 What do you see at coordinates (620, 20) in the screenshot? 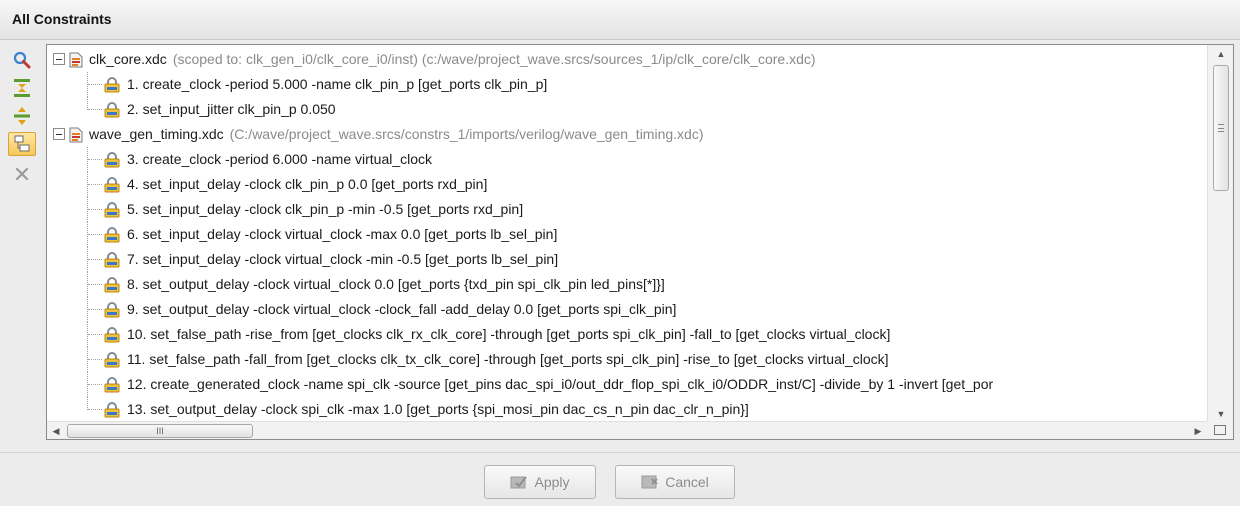
I see `panel-header: All Constraints` at bounding box center [620, 20].